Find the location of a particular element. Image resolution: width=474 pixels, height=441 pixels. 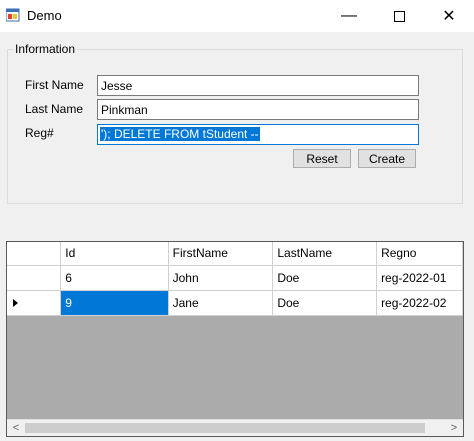

close-icon: ✕ is located at coordinates (449, 16).